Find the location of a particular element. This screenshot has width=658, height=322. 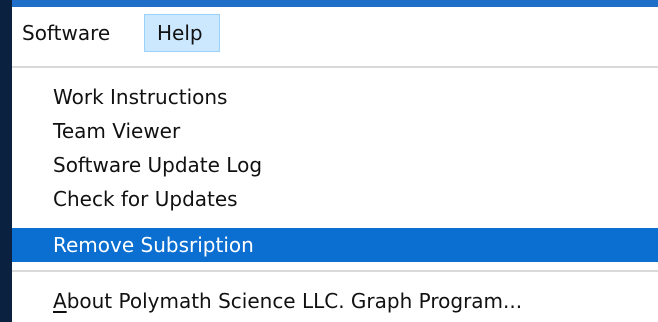

menu-item-label: Team Viewer is located at coordinates (117, 131).